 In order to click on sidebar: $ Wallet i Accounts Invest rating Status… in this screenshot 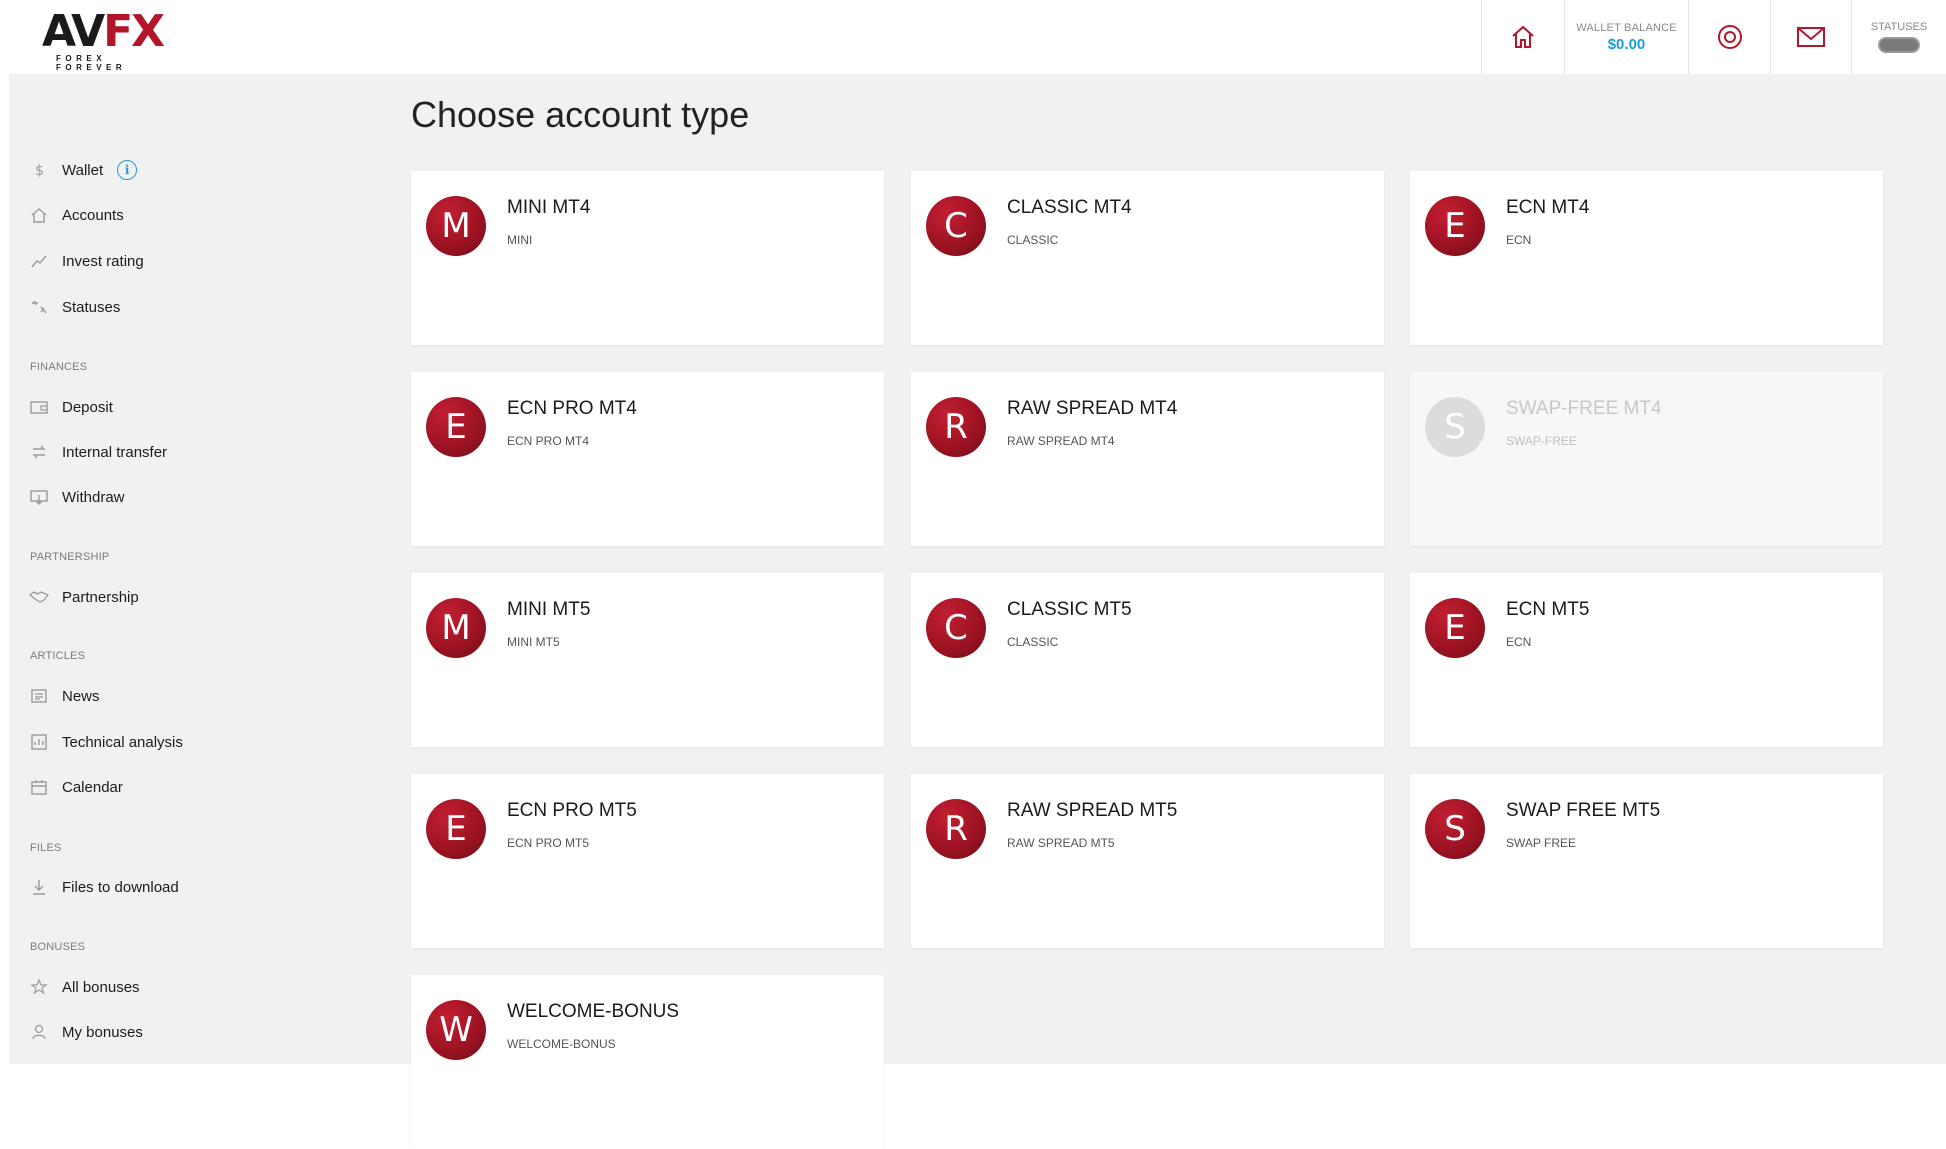, I will do `click(174, 569)`.